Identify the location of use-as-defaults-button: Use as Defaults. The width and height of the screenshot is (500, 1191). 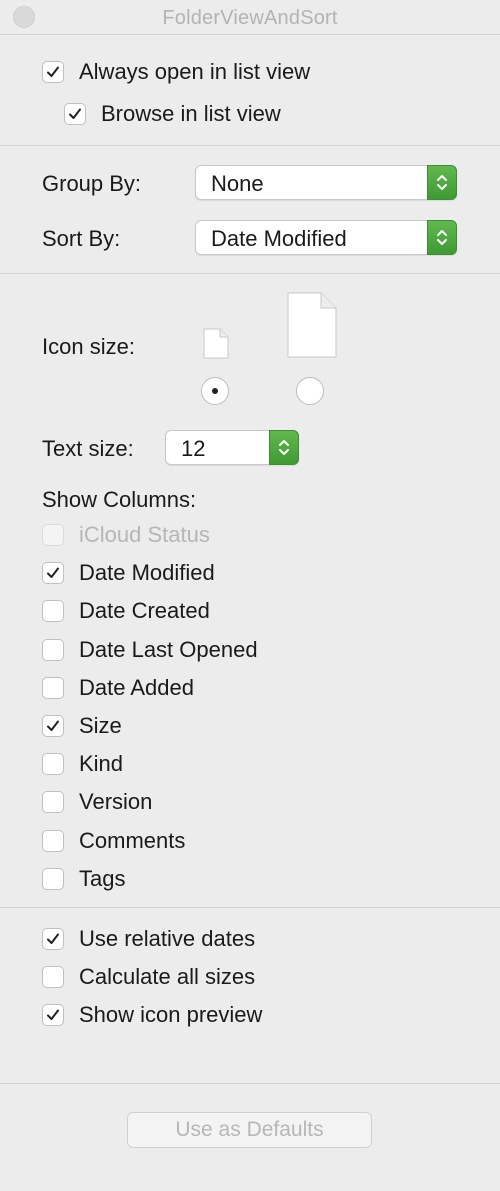
(249, 1130).